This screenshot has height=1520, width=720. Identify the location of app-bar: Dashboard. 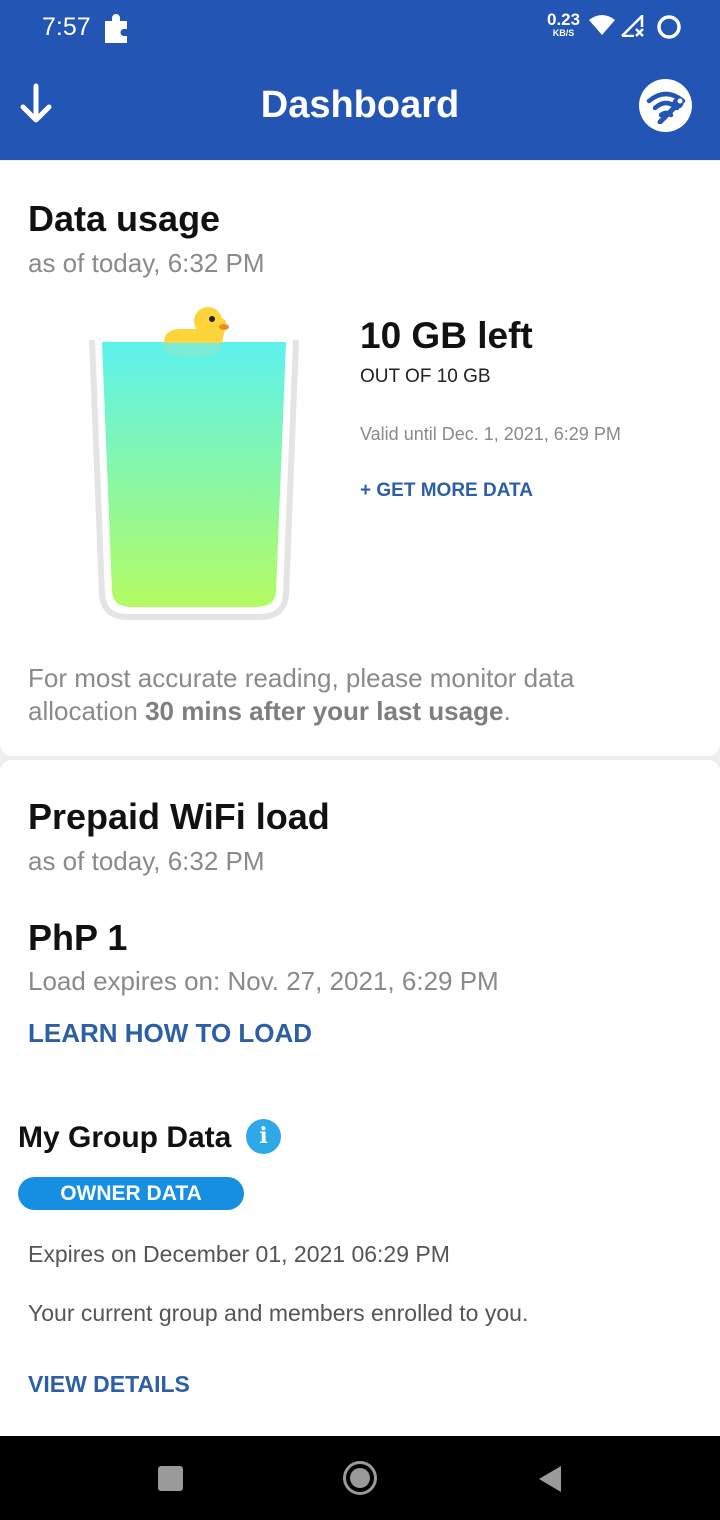
(360, 108).